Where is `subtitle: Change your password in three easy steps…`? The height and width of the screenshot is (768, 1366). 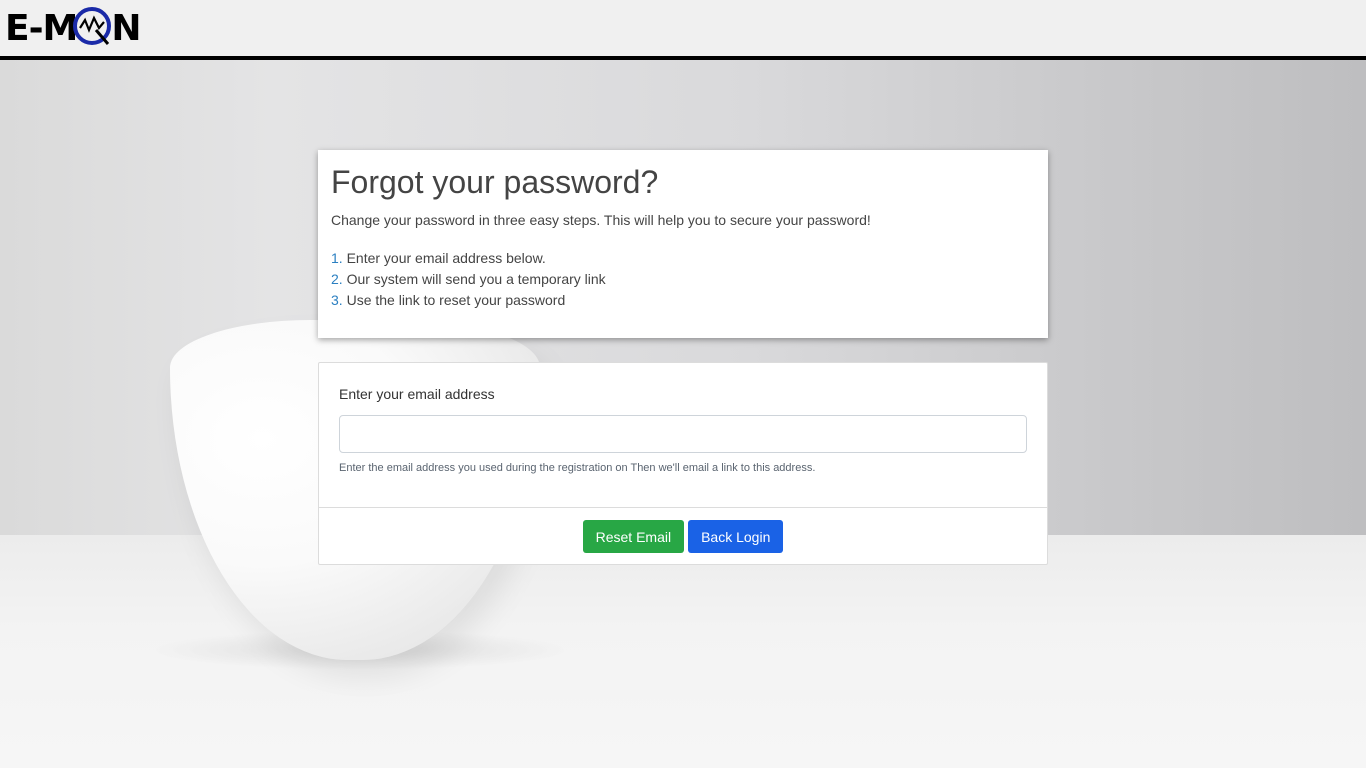 subtitle: Change your password in three easy steps… is located at coordinates (601, 220).